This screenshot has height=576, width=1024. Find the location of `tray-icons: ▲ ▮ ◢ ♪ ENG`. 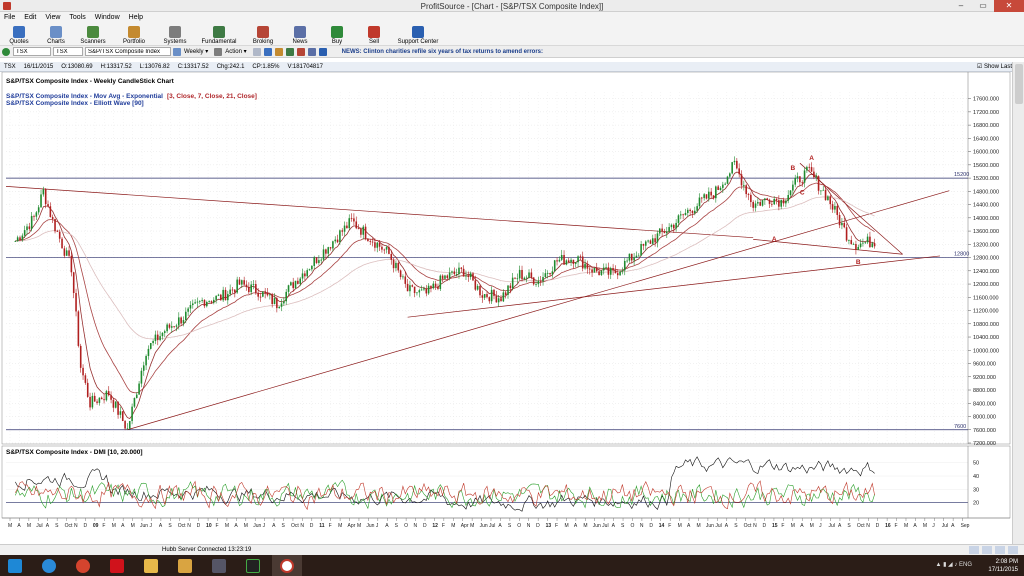

tray-icons: ▲ ▮ ◢ ♪ ENG is located at coordinates (953, 564).